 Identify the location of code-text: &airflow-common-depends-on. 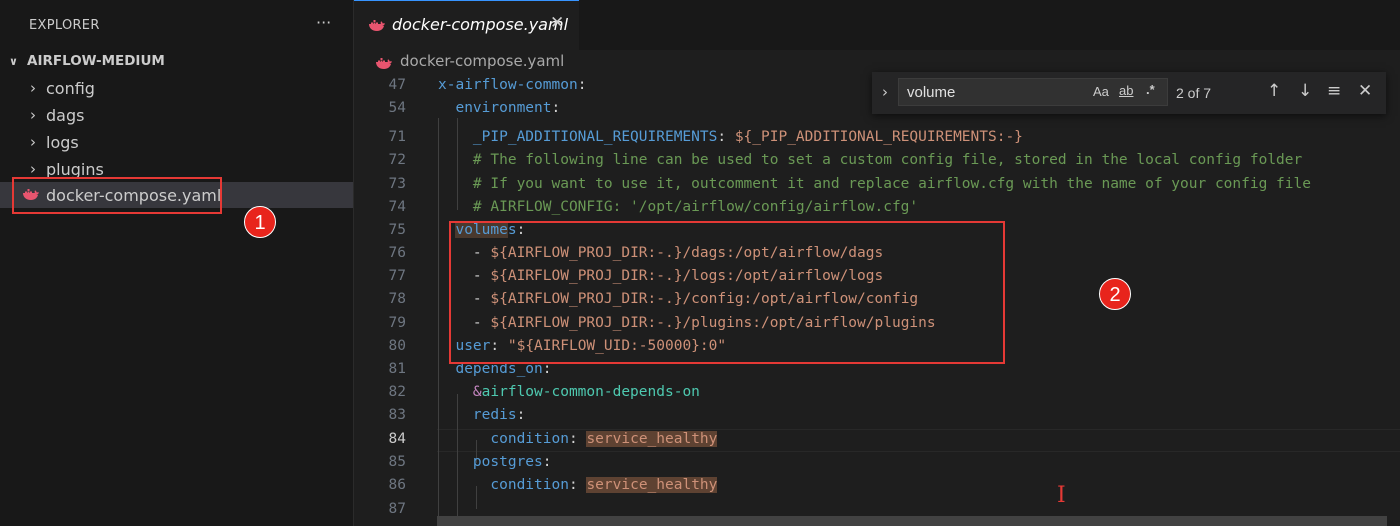
(569, 392).